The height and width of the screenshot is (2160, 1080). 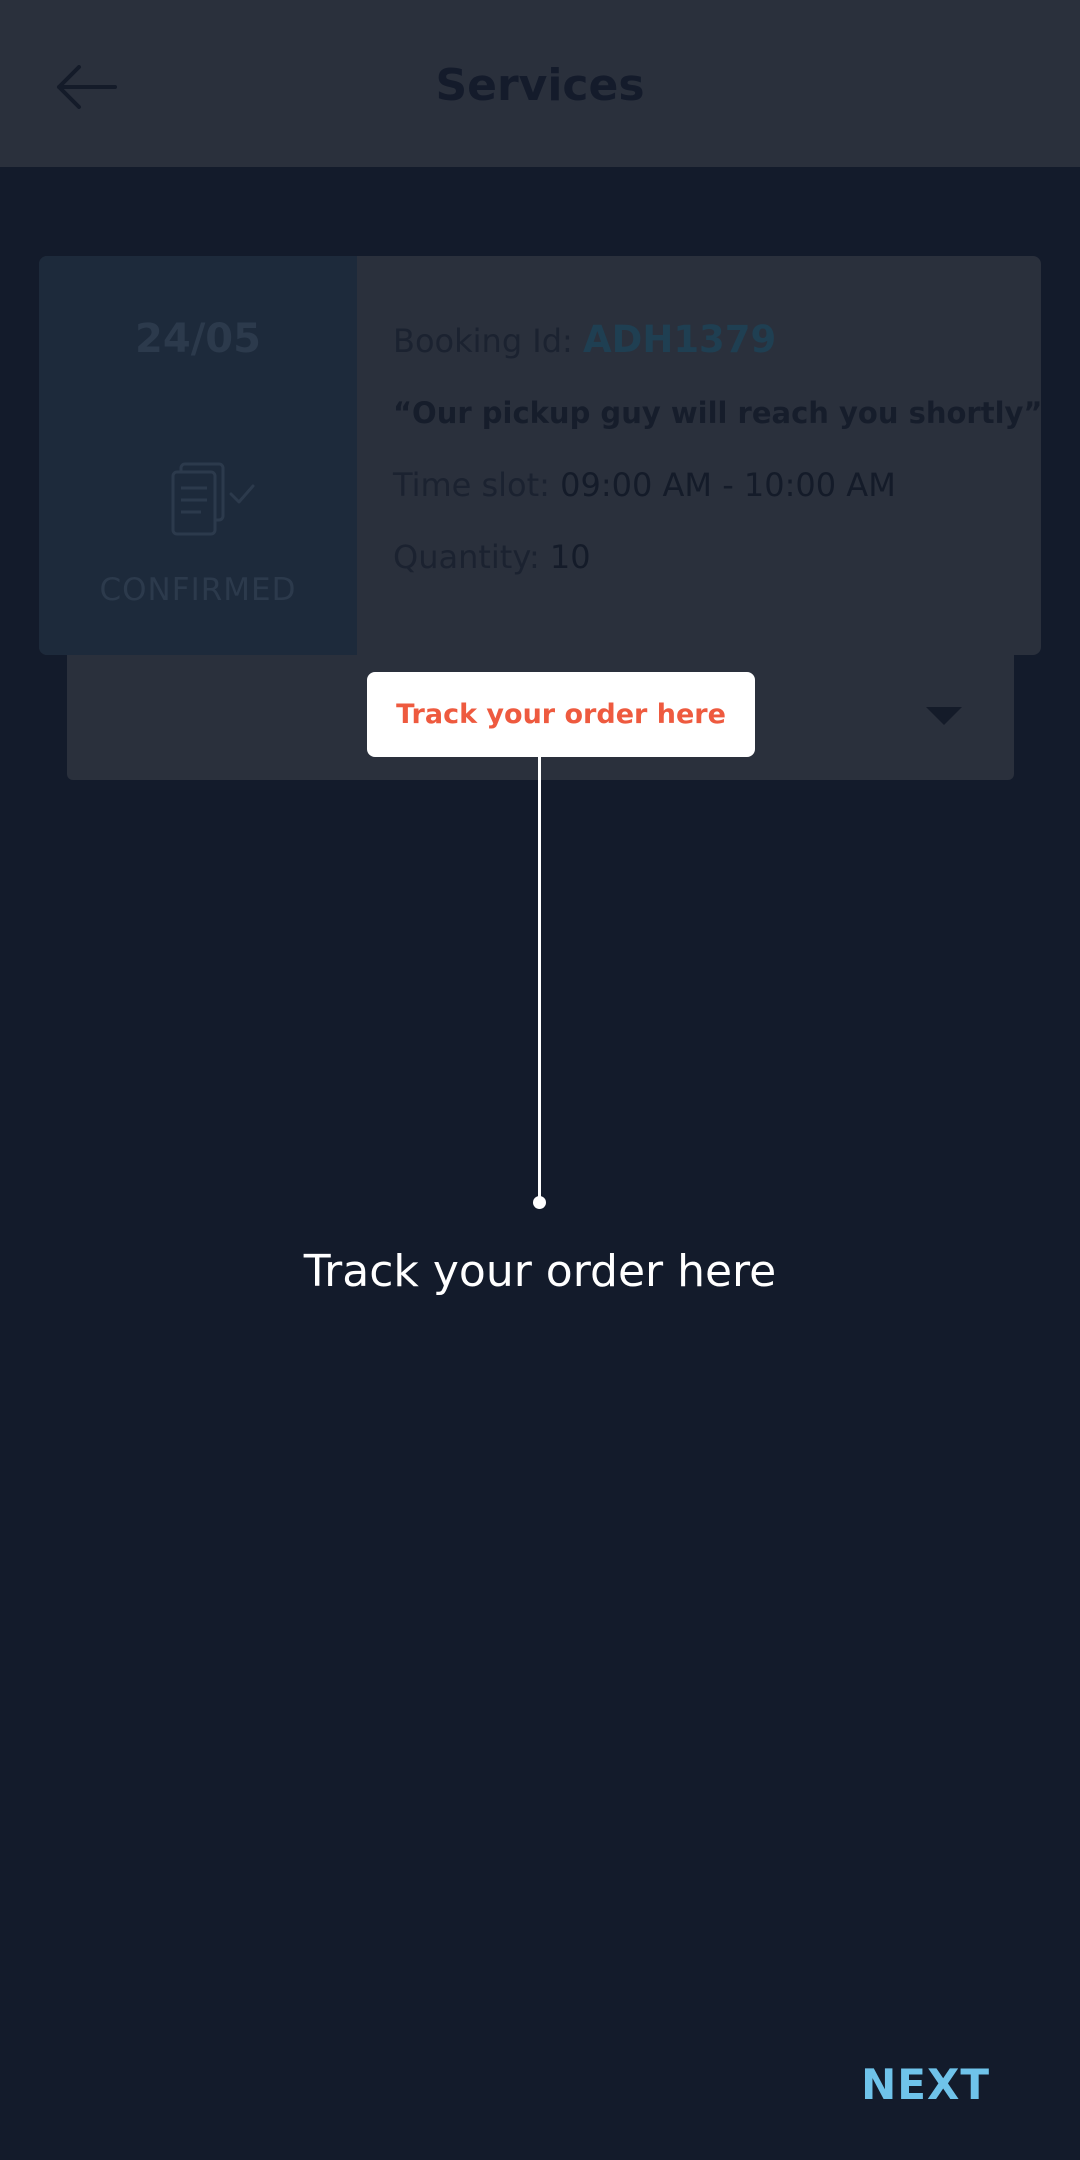 I want to click on time-slot-row: Time slot: 09:00 AM - 10:00 AM, so click(x=644, y=485).